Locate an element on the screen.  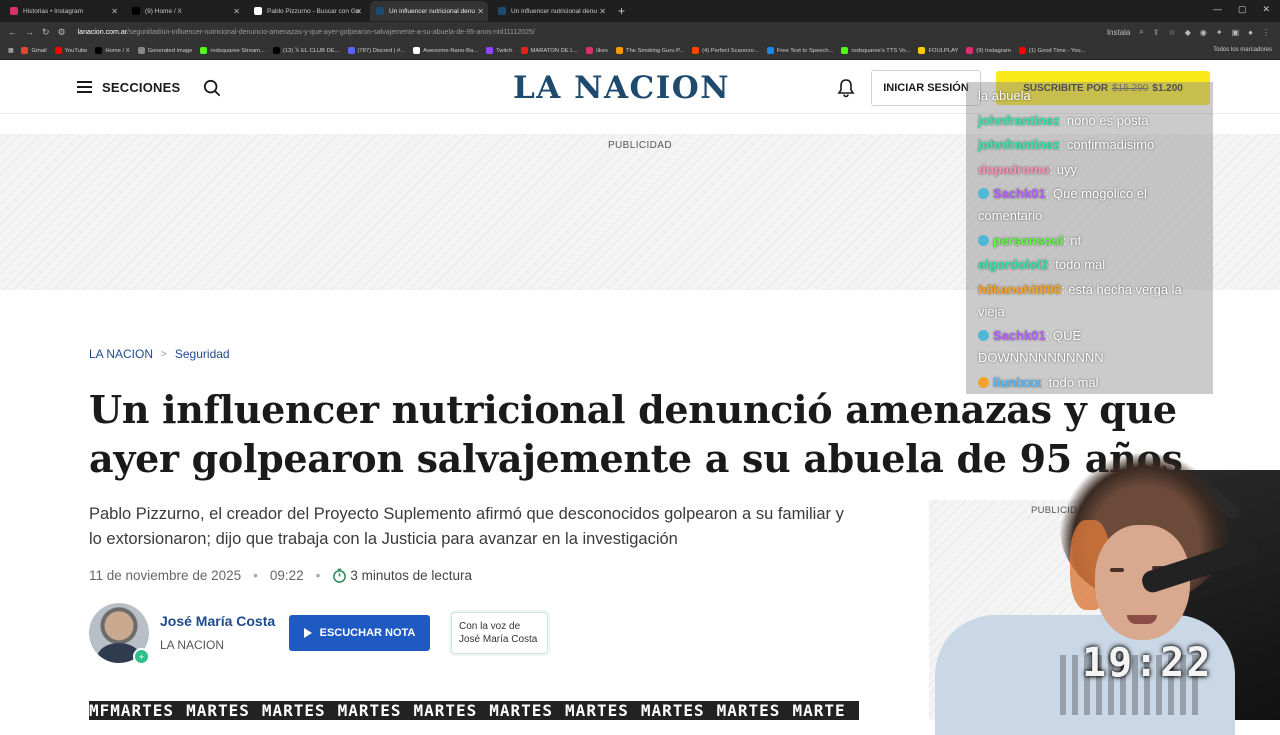
install-label: Instala is located at coordinates (1119, 32).